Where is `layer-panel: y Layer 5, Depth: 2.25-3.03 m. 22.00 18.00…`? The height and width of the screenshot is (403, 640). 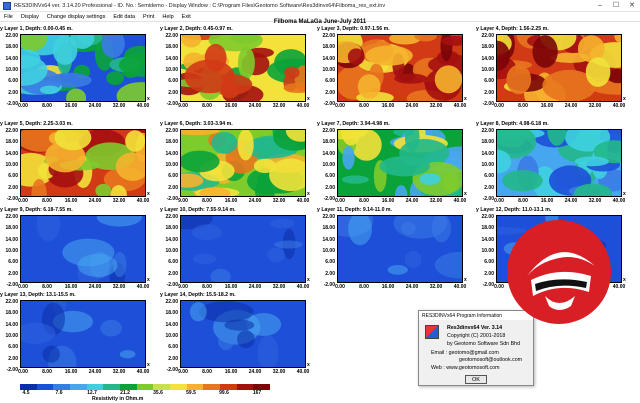
layer-panel: y Layer 5, Depth: 2.25-3.03 m. 22.00 18.00… is located at coordinates (76, 165).